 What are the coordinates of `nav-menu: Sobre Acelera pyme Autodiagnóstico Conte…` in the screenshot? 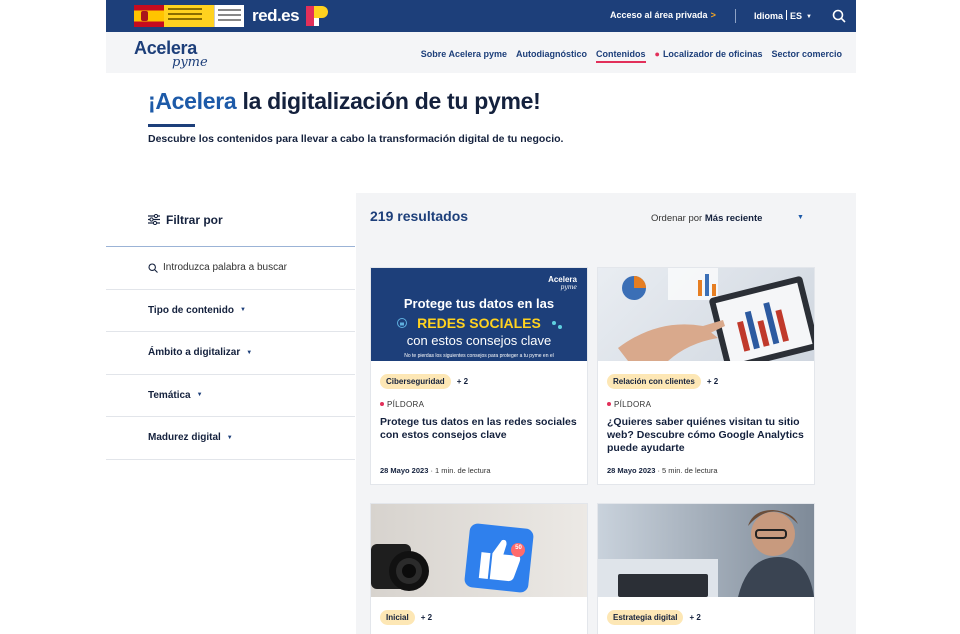 It's located at (631, 56).